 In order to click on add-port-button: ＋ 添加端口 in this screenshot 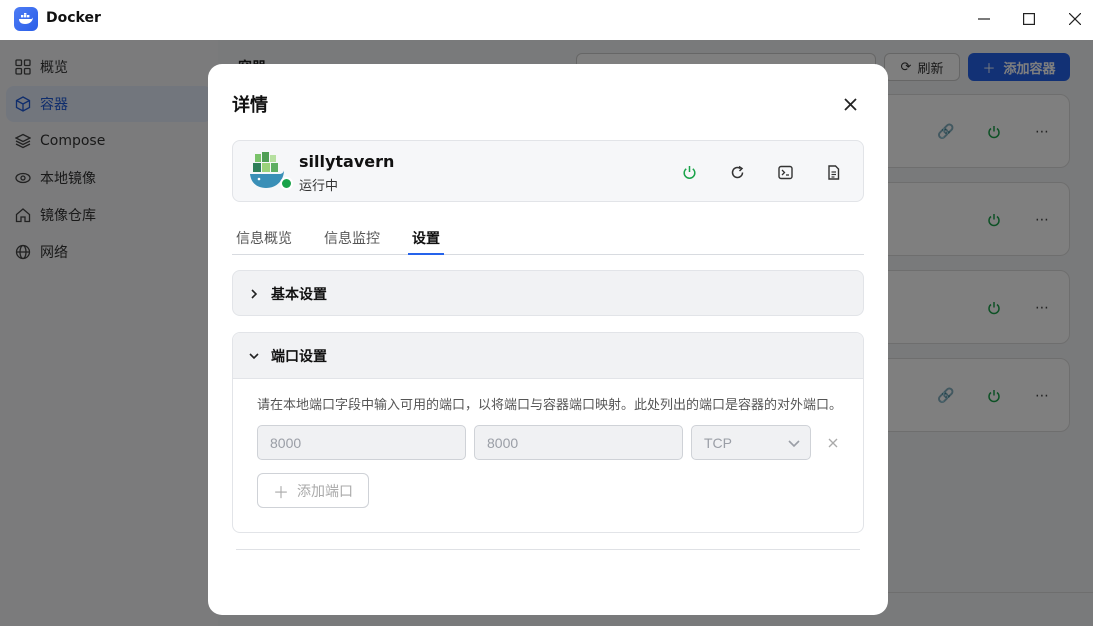, I will do `click(313, 490)`.